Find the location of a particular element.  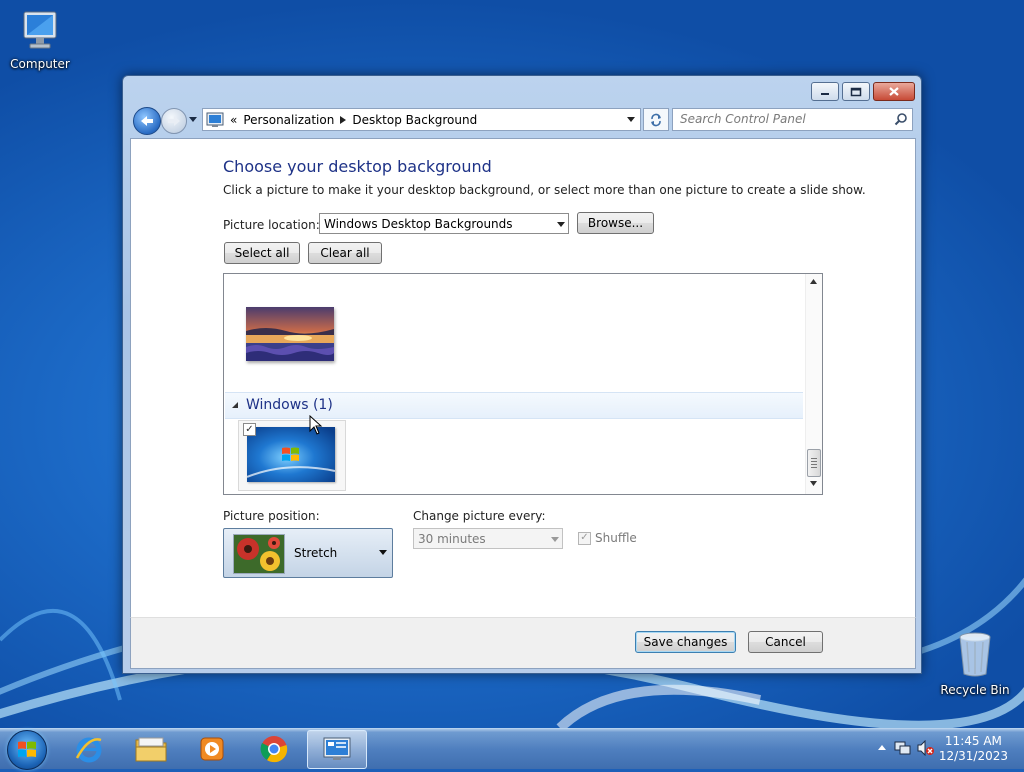

taskbar-media-player is located at coordinates (212, 748).